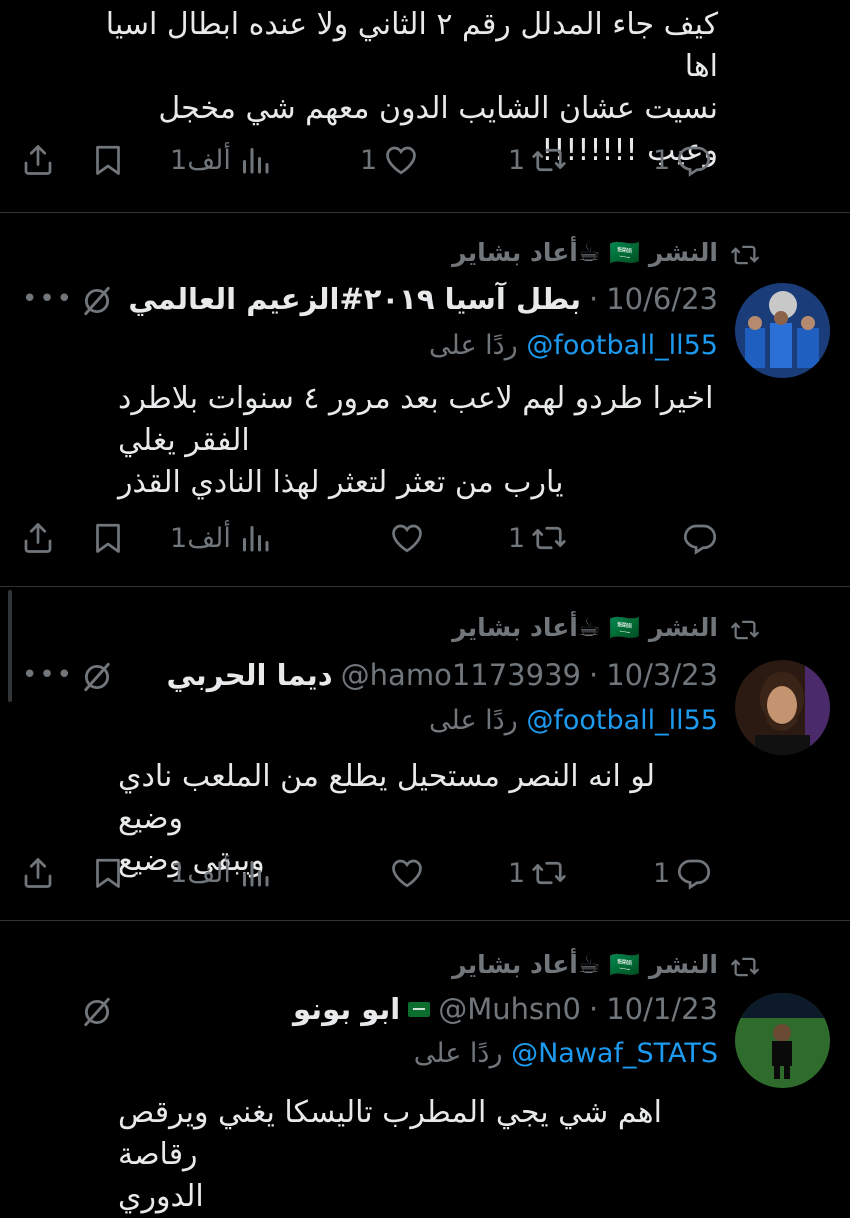 The width and height of the screenshot is (850, 1218). What do you see at coordinates (662, 675) in the screenshot?
I see `timestamp: 10/3/23` at bounding box center [662, 675].